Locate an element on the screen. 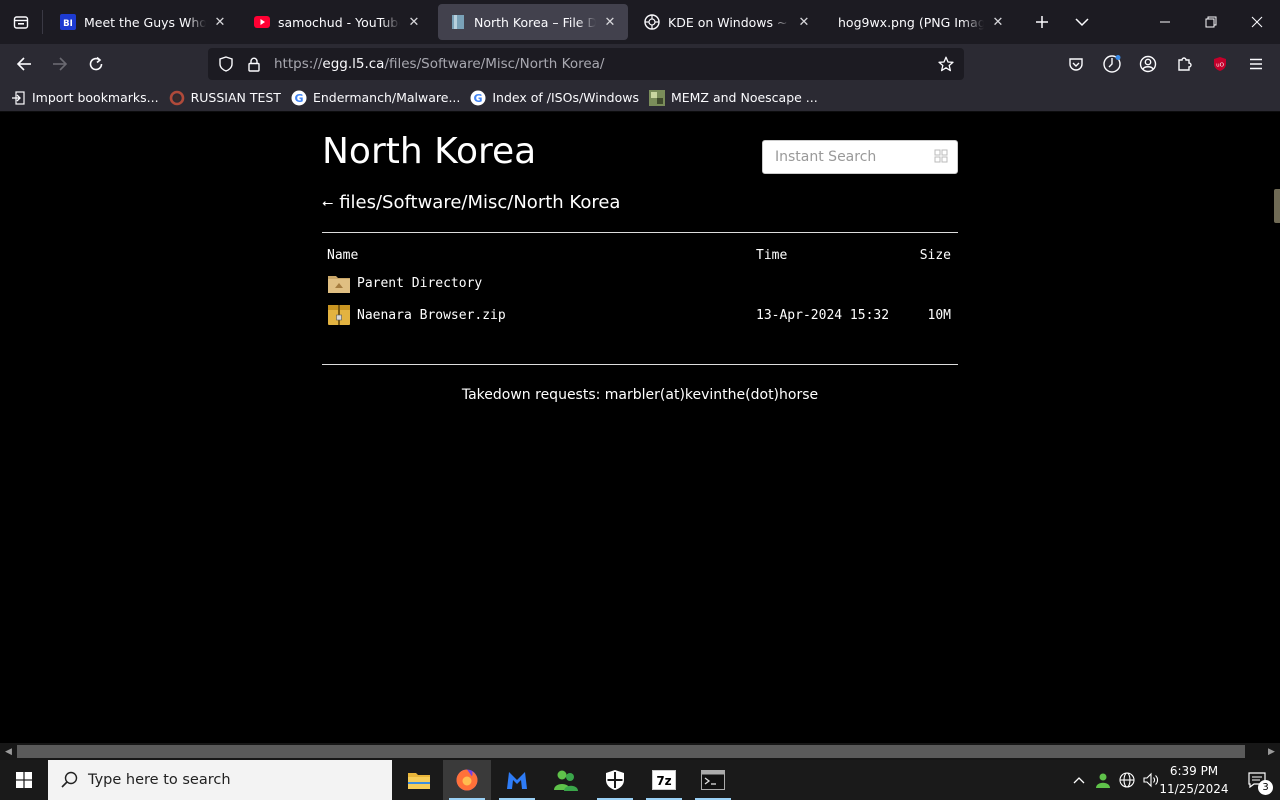 Image resolution: width=1280 pixels, height=800 pixels. svg-text: uO is located at coordinates (1220, 66).